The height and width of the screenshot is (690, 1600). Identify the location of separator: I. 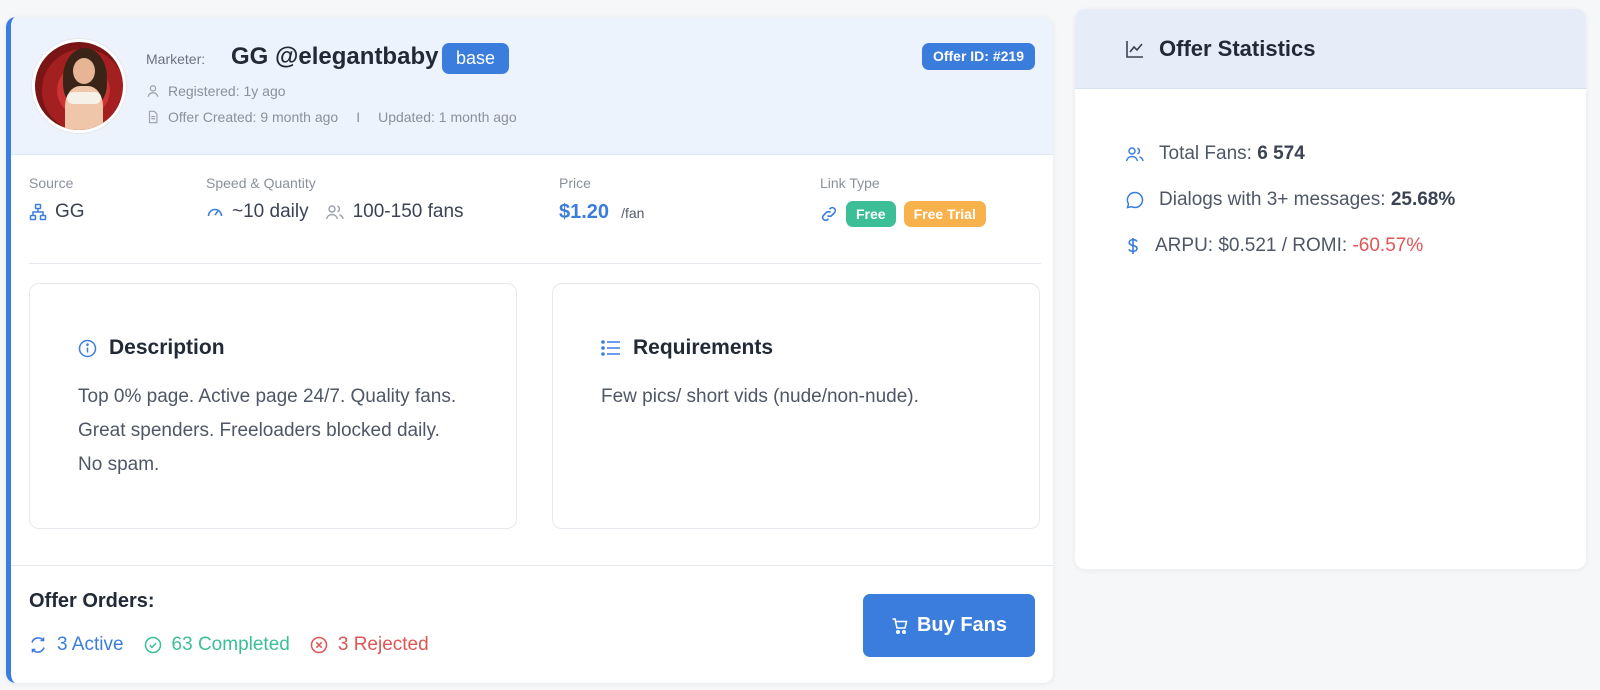
(358, 117).